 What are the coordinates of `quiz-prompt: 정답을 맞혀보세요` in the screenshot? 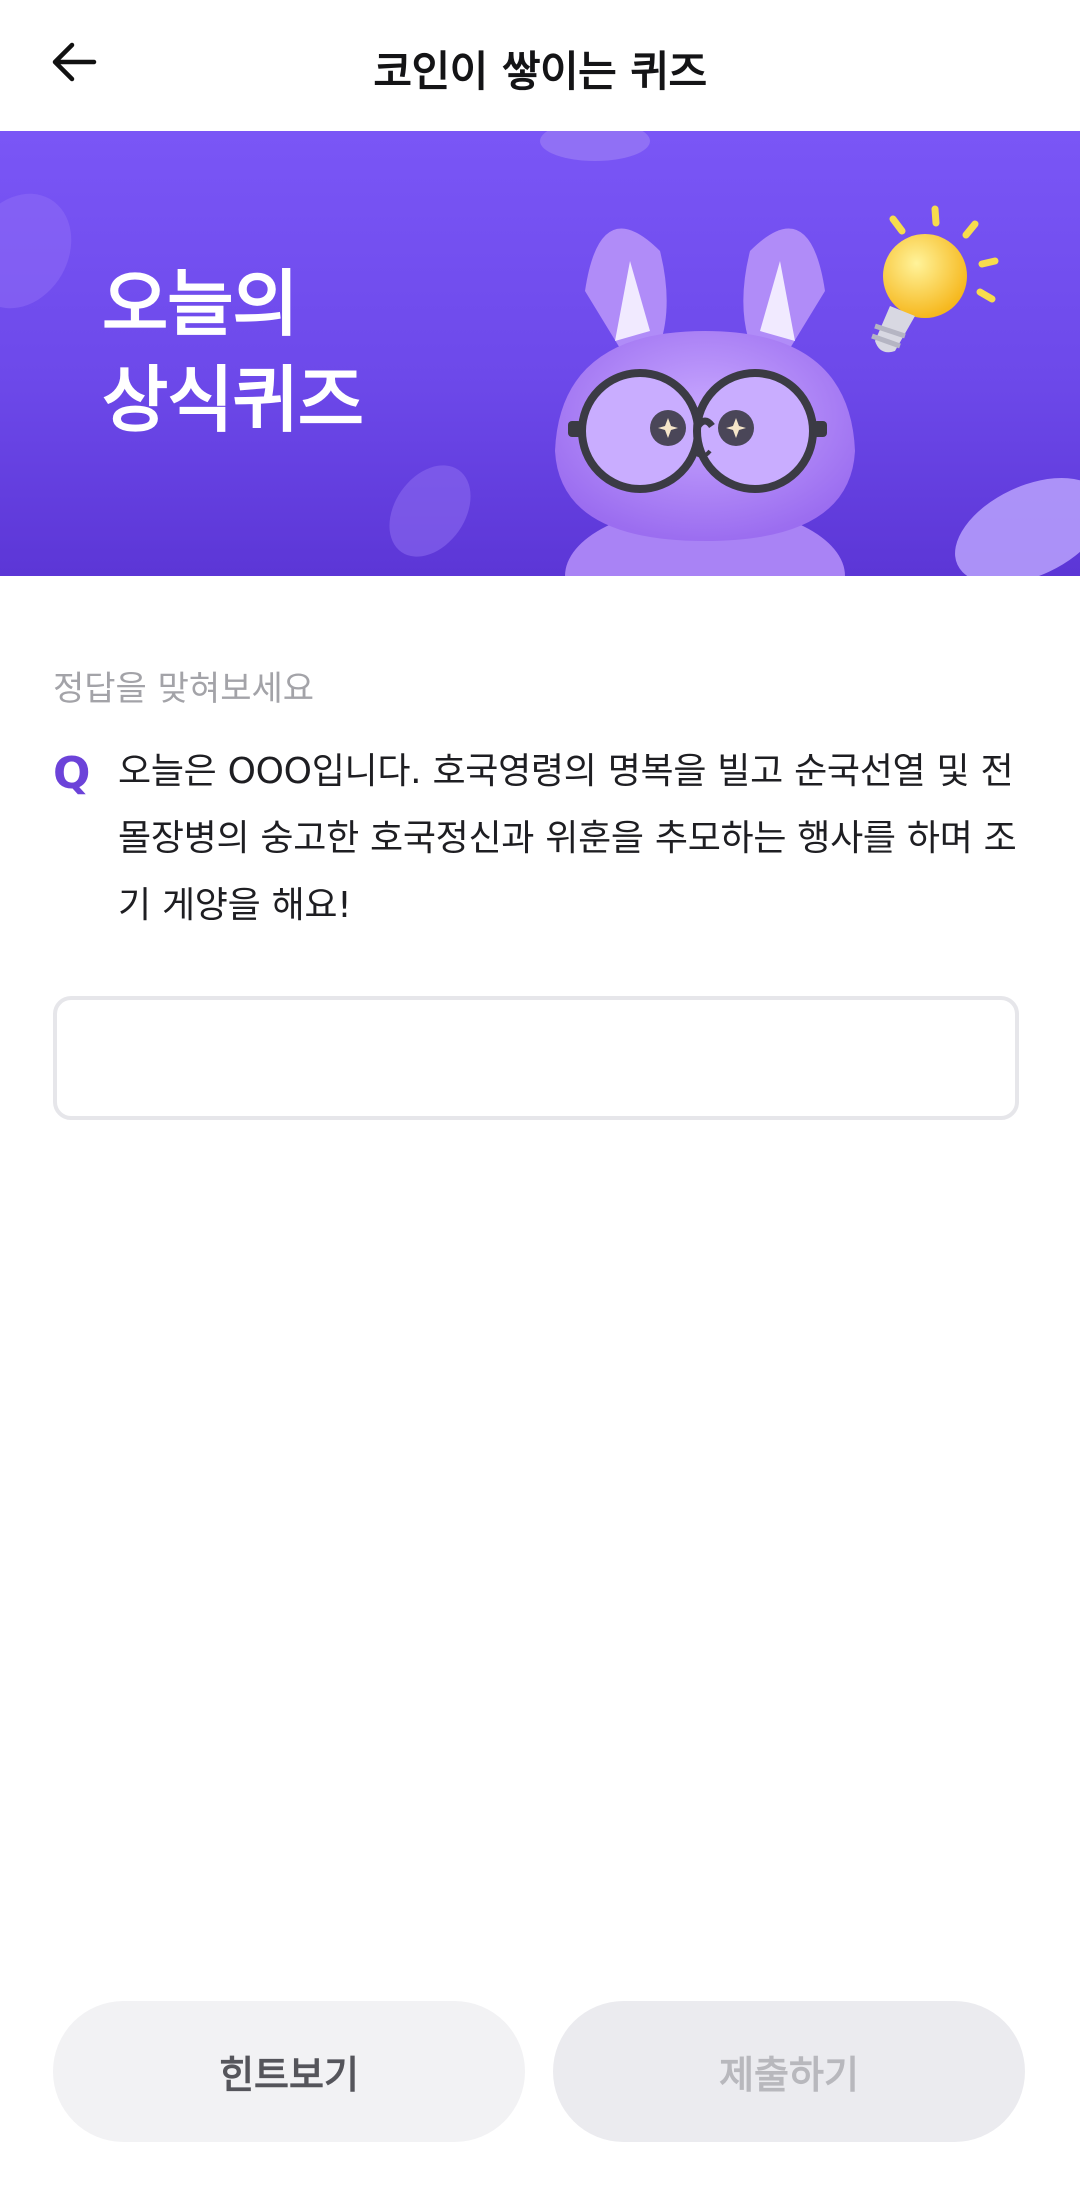 It's located at (184, 689).